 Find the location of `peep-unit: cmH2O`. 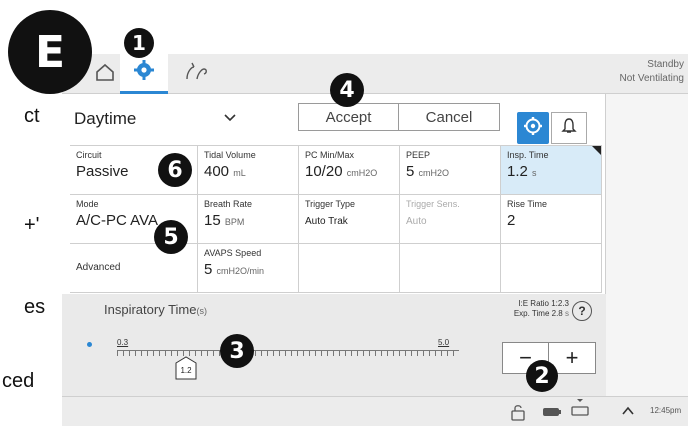

peep-unit: cmH2O is located at coordinates (434, 173).